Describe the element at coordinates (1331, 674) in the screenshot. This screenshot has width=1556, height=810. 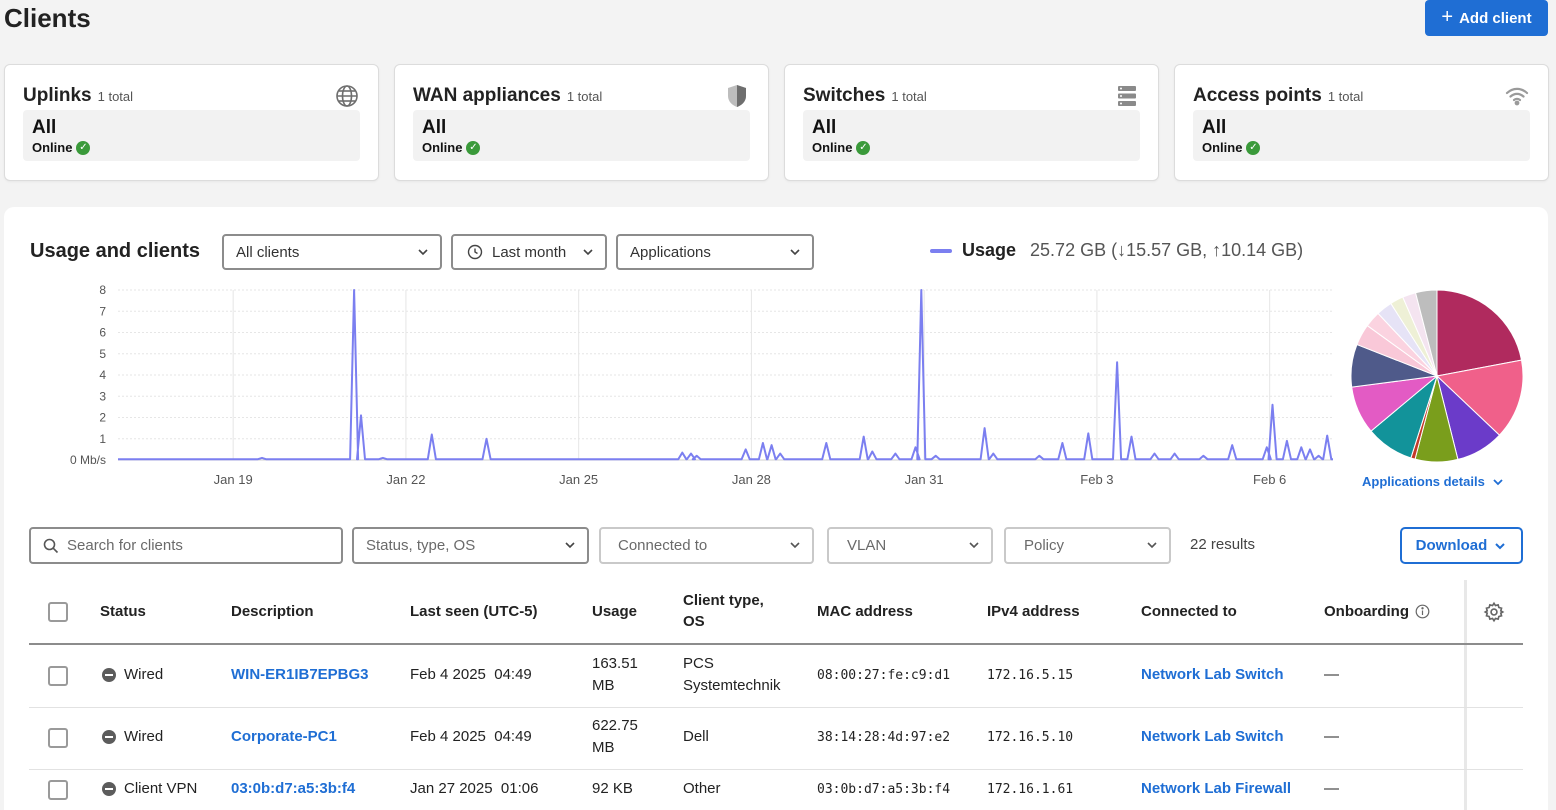
I see `row-onboarding: —` at that location.